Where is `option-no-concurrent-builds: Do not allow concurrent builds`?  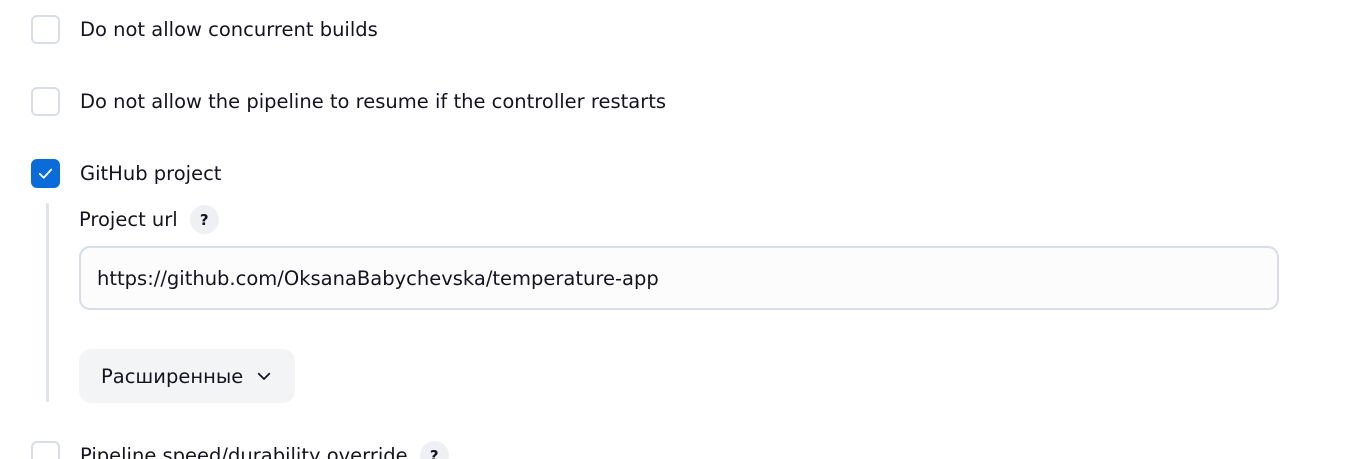
option-no-concurrent-builds: Do not allow concurrent builds is located at coordinates (204, 29).